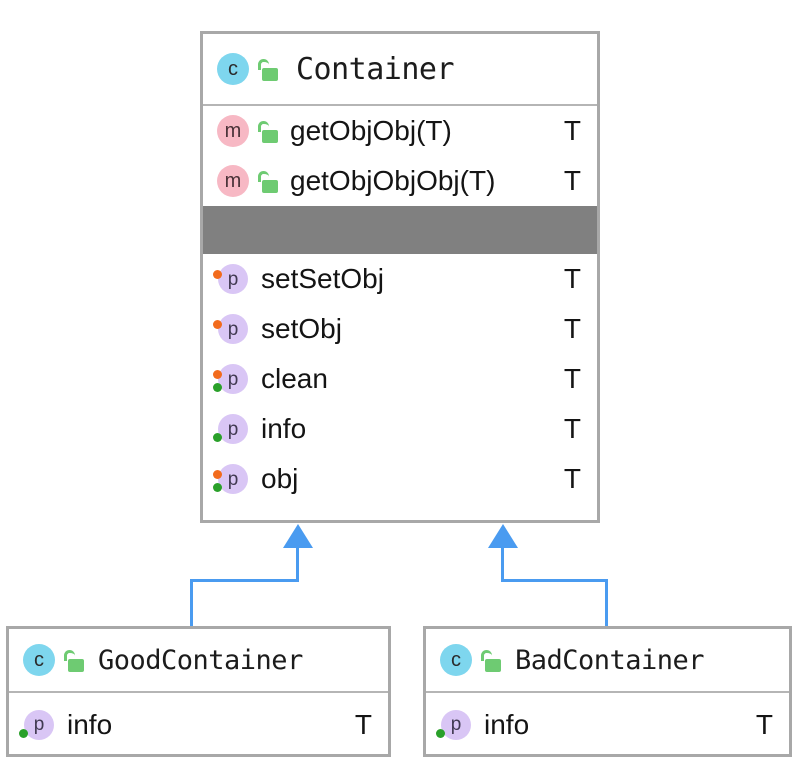 The height and width of the screenshot is (772, 798). I want to click on class-box-good-container: c GoodContainer p info T, so click(198, 691).